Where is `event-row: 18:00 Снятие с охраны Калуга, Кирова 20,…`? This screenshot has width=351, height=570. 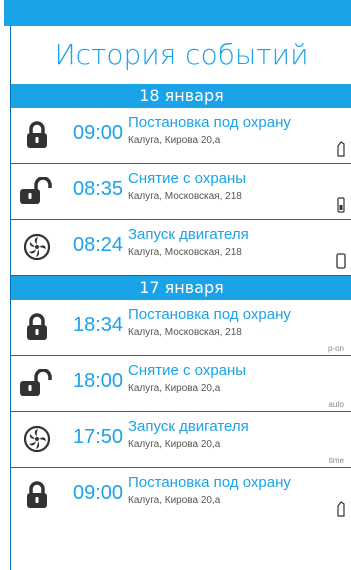
event-row: 18:00 Снятие с охраны Калуга, Кирова 20,… is located at coordinates (181, 384).